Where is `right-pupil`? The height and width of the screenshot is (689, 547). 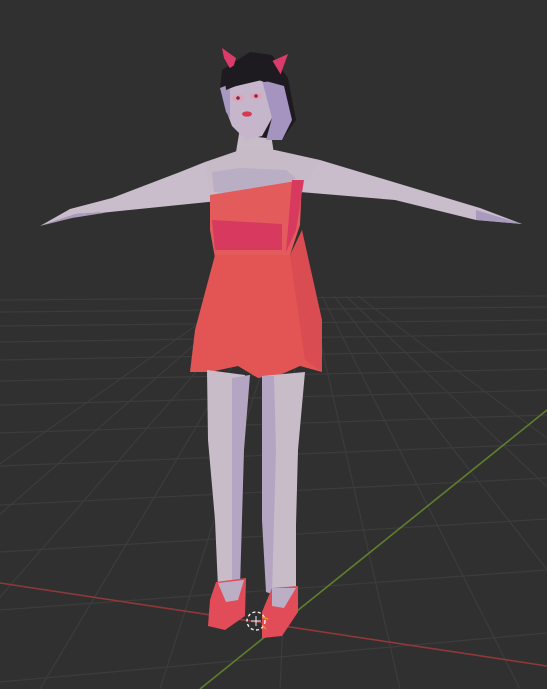 right-pupil is located at coordinates (256, 96).